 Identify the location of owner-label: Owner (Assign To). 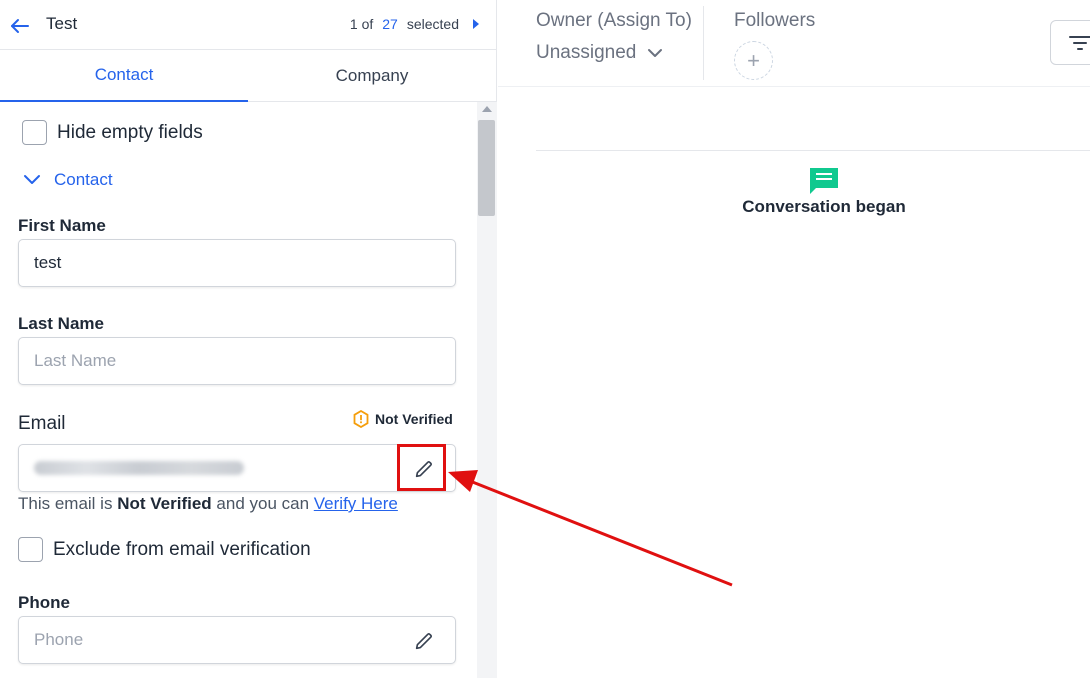
(614, 20).